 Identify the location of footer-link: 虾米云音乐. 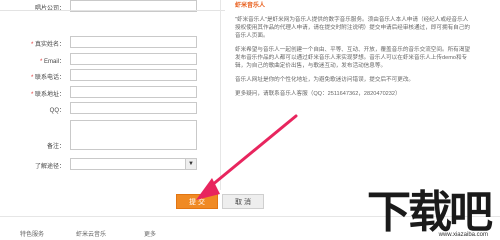
(91, 233).